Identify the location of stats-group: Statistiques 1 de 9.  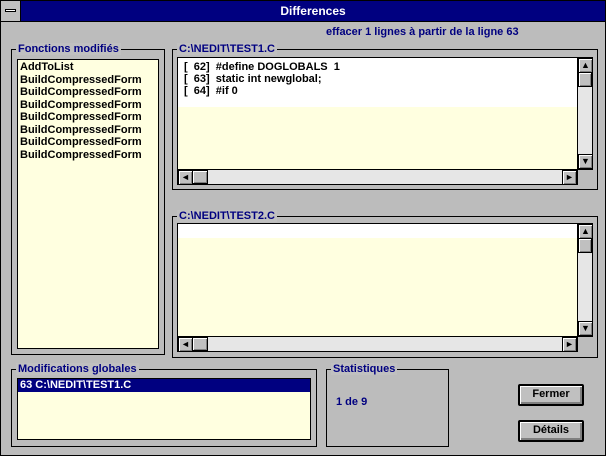
(387, 405).